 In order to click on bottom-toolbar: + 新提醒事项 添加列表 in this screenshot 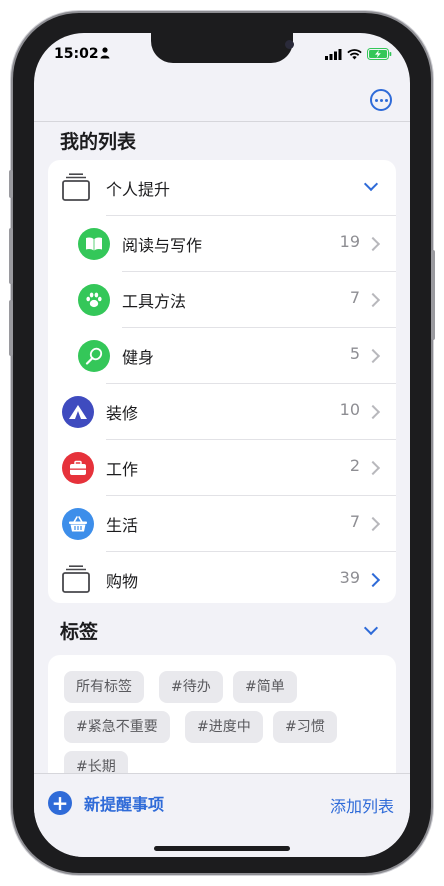, I will do `click(222, 815)`.